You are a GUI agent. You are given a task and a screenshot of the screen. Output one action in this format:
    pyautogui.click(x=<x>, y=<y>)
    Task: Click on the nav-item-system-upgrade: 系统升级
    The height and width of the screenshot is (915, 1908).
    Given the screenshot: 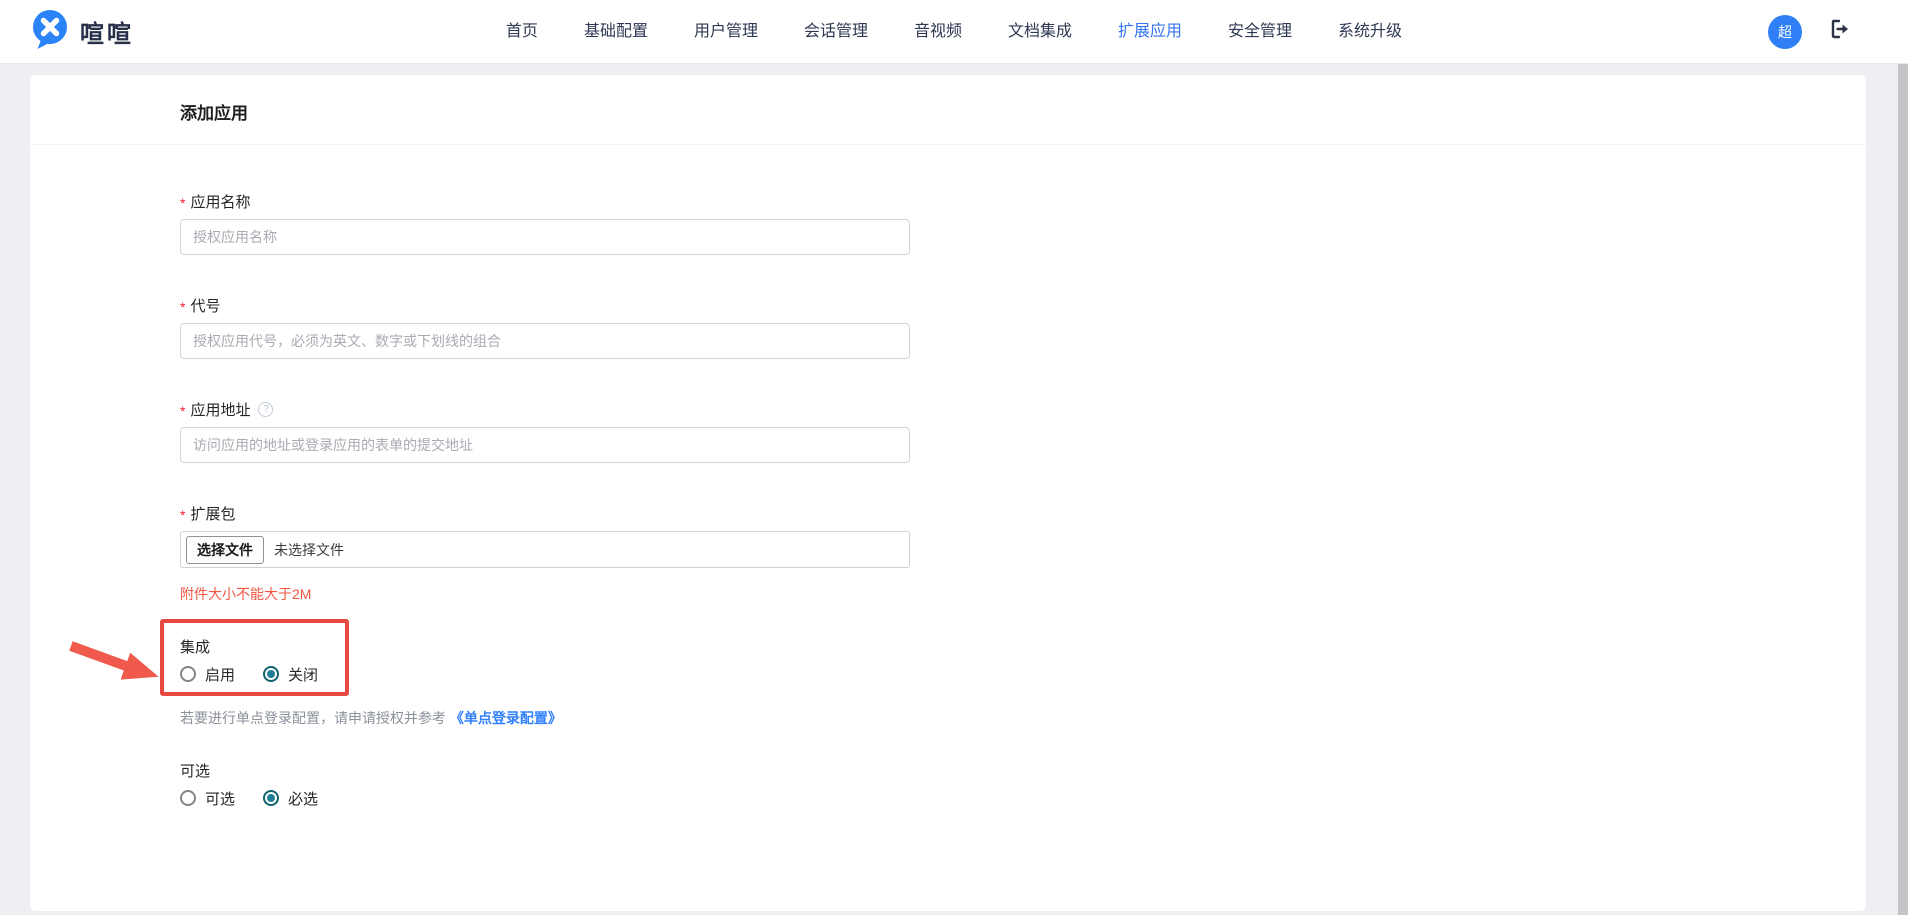 What is the action you would take?
    pyautogui.click(x=1370, y=31)
    